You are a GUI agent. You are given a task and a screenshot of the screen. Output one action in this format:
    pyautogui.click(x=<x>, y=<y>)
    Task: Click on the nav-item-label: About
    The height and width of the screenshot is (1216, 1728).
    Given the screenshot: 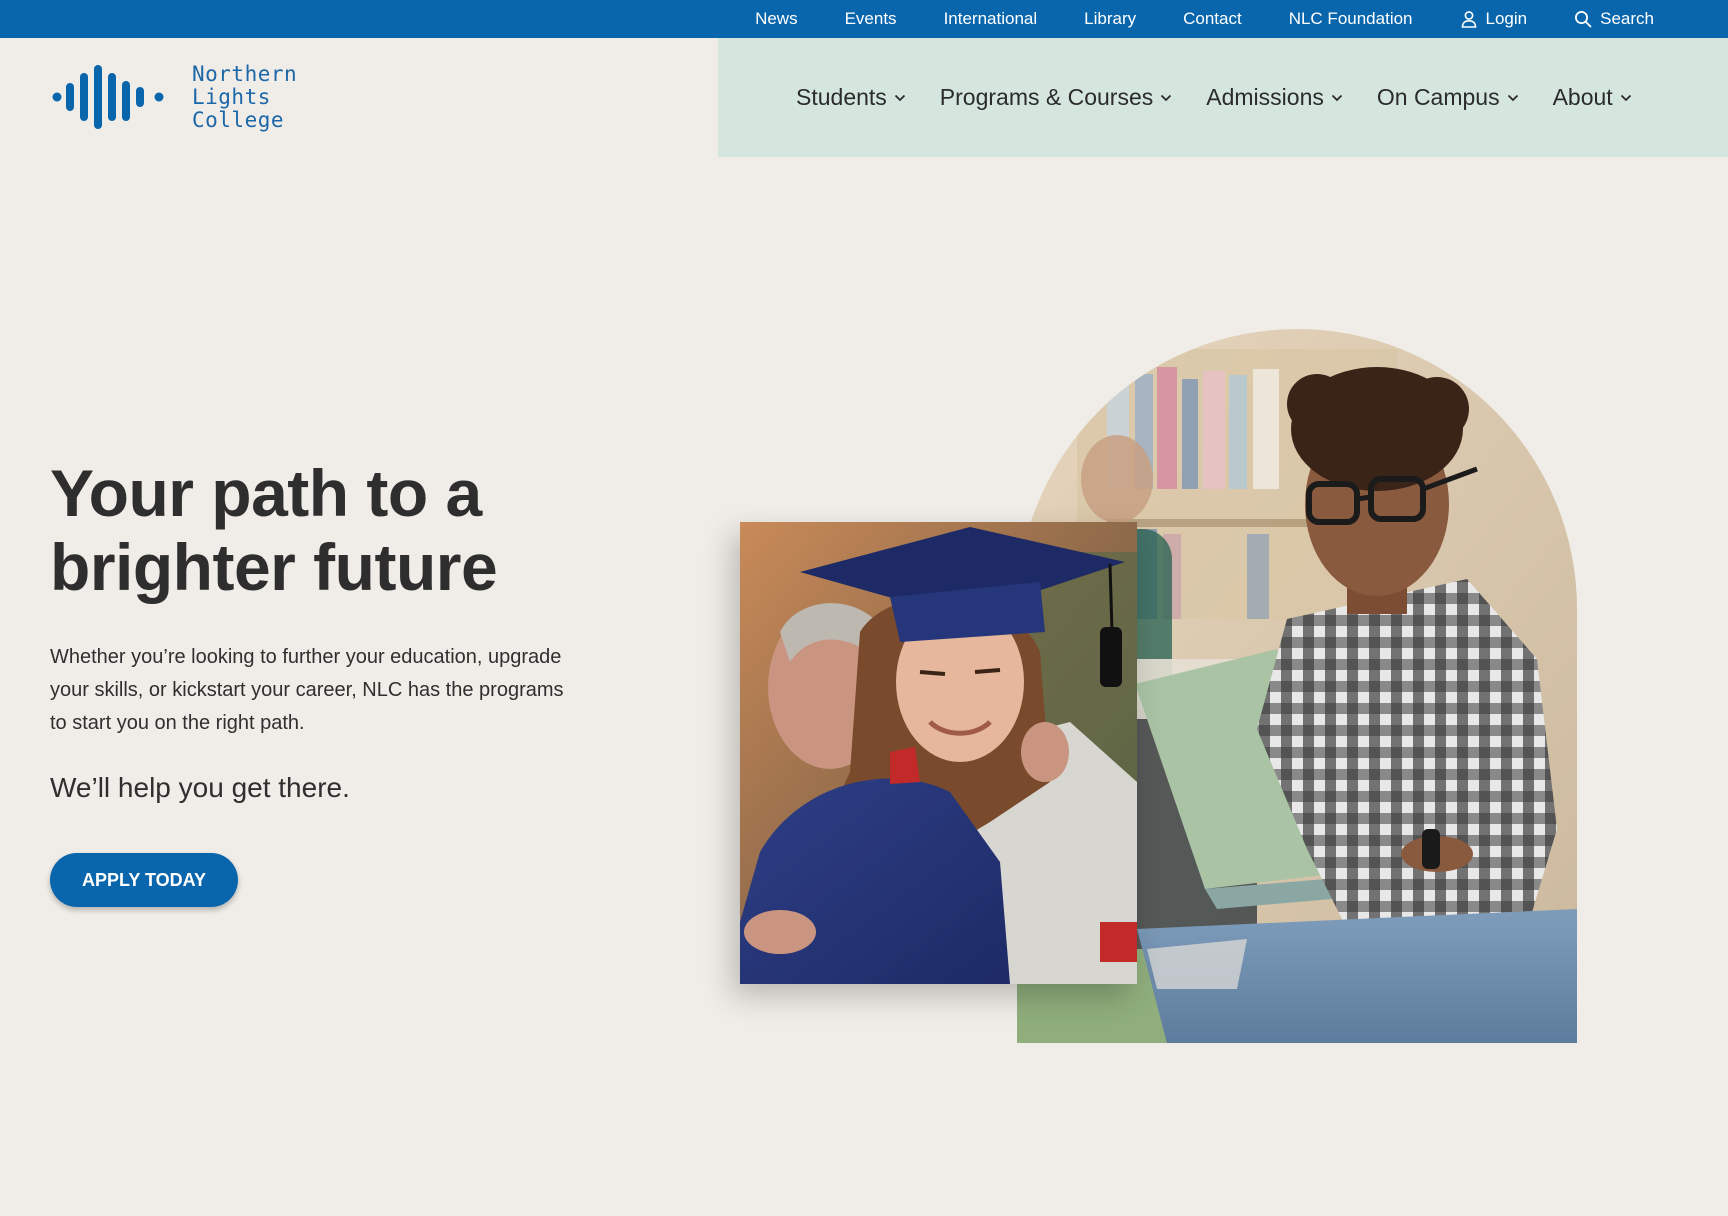 What is the action you would take?
    pyautogui.click(x=1582, y=97)
    